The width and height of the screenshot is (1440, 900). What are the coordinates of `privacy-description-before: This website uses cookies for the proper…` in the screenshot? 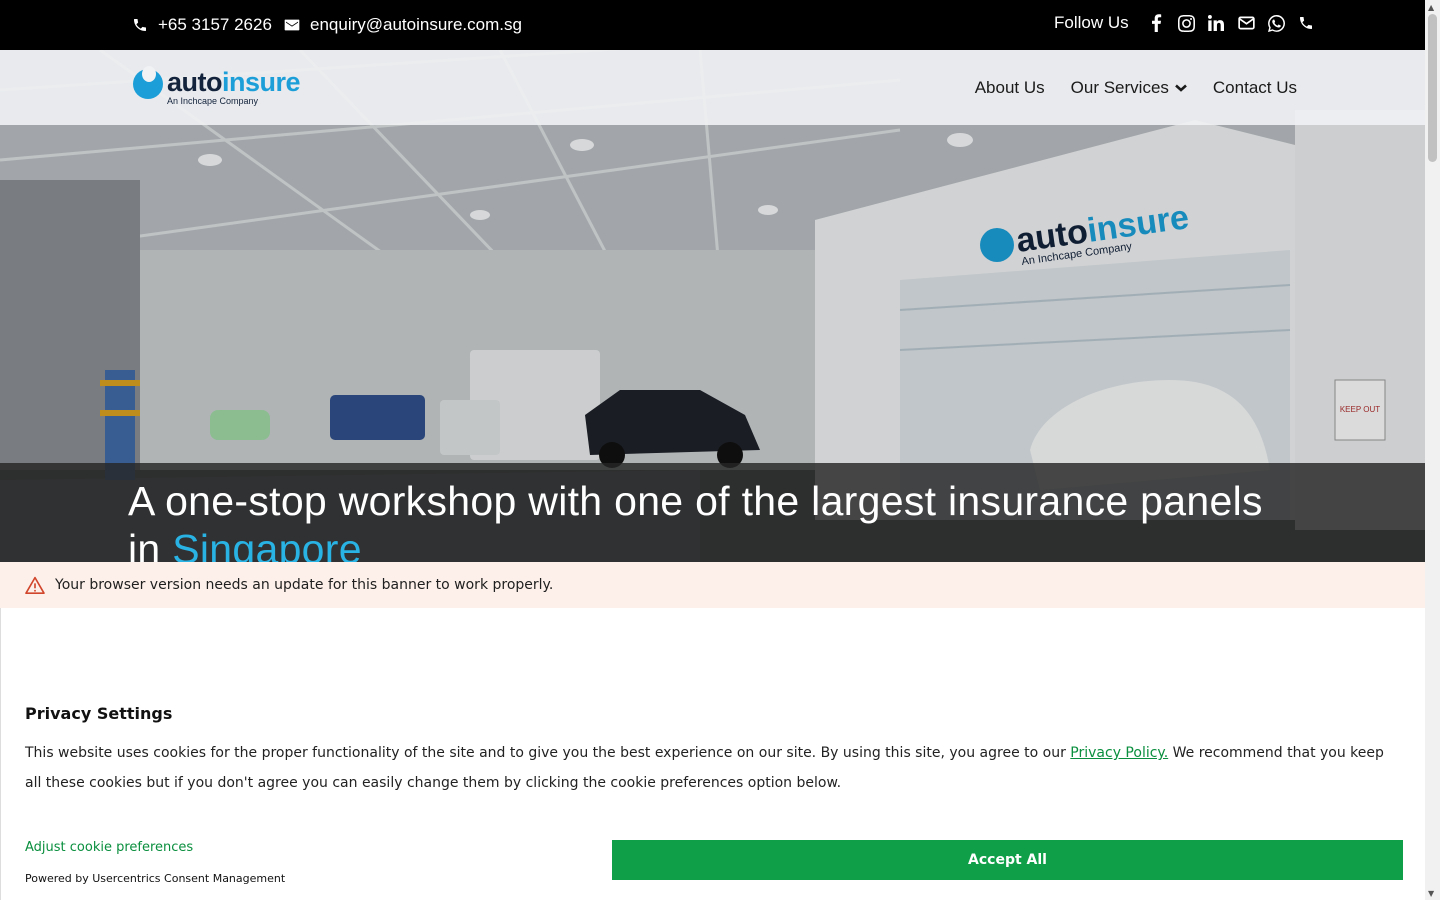 It's located at (548, 753).